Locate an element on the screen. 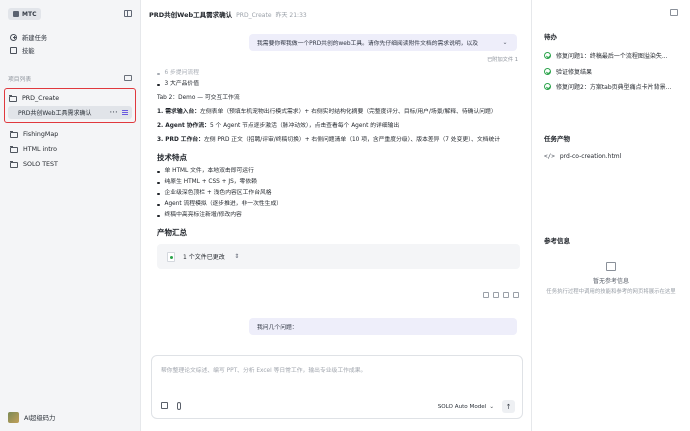 Image resolution: width=690 pixels, height=431 pixels. chat-header: PRD共创Web工具需求确认 PRD_Create 昨天 21:33 is located at coordinates (336, 14).